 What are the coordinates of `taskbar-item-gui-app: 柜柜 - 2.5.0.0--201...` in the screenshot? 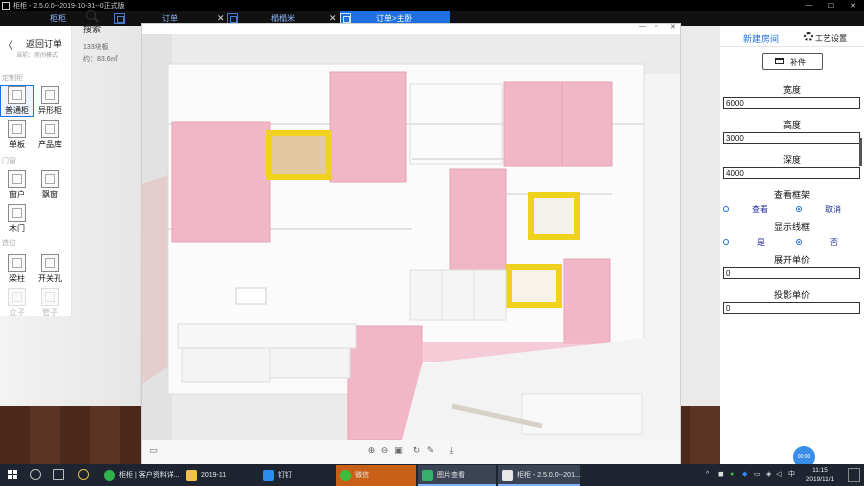 It's located at (539, 475).